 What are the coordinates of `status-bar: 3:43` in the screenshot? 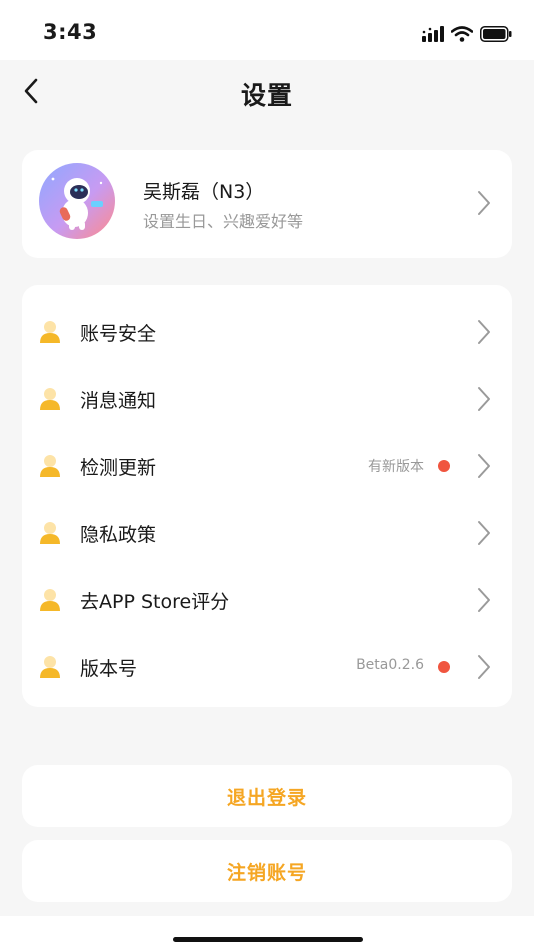 It's located at (267, 30).